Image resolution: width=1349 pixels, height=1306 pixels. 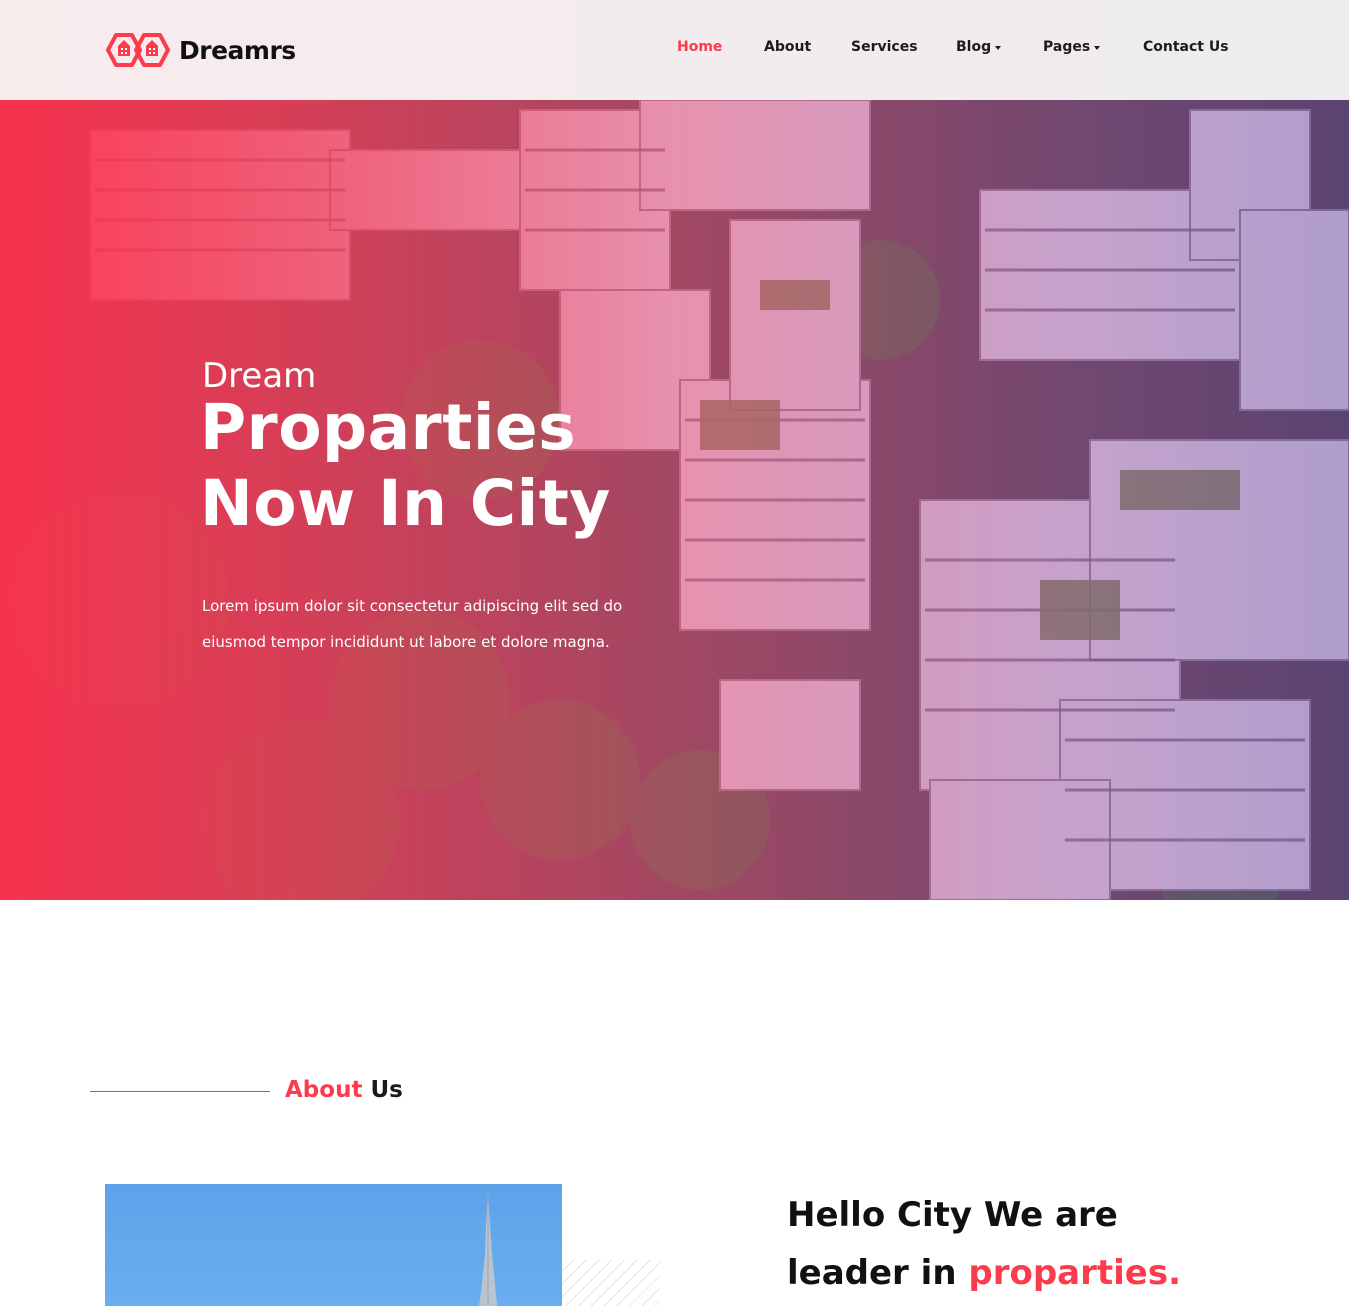 What do you see at coordinates (1074, 1273) in the screenshot?
I see `about-title-accent: proparties.` at bounding box center [1074, 1273].